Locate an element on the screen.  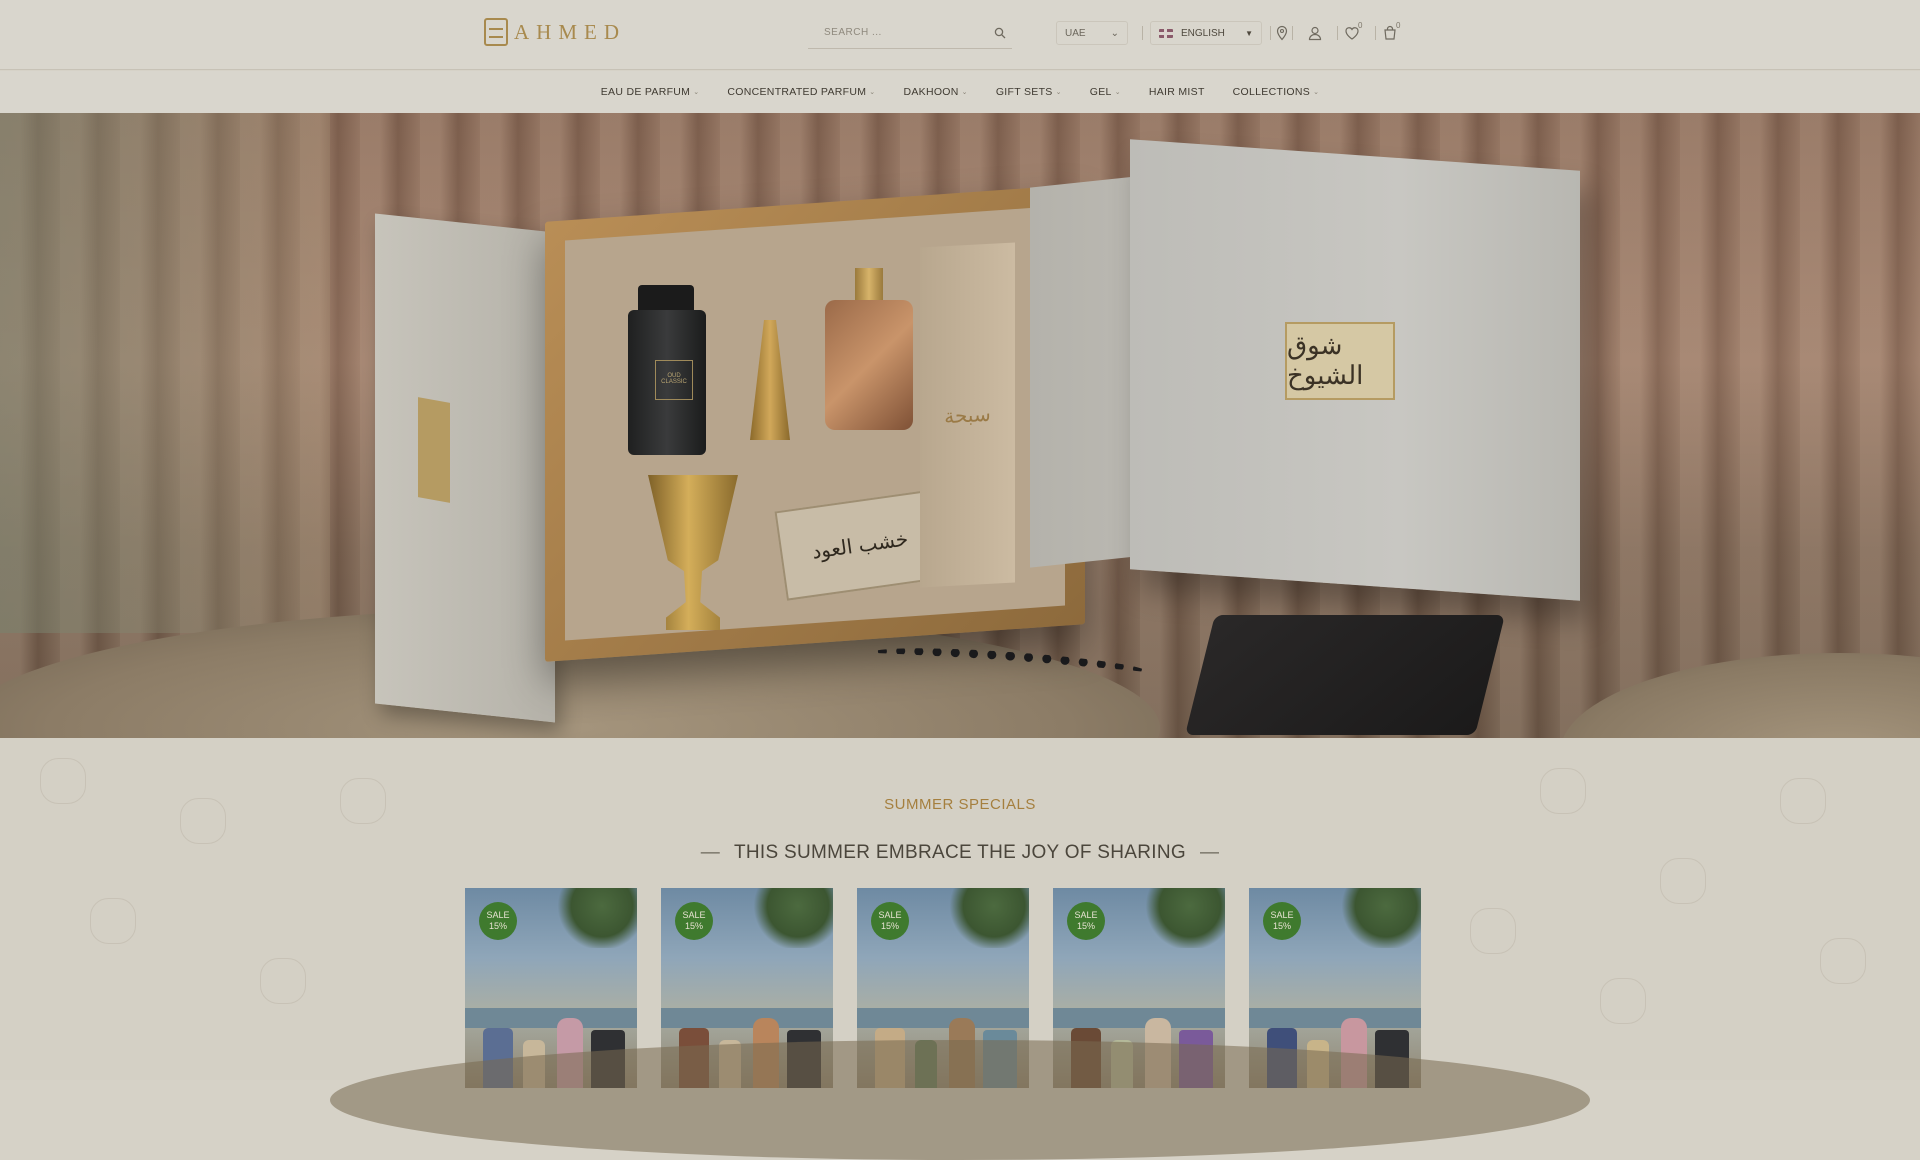
nav-item-label: HAIR MIST is located at coordinates (1176, 92).